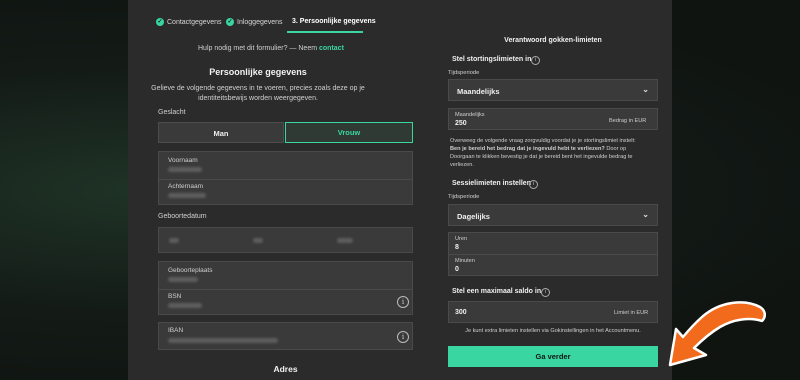  Describe the element at coordinates (349, 132) in the screenshot. I see `gender-vrouw-button: Vrouw` at that location.